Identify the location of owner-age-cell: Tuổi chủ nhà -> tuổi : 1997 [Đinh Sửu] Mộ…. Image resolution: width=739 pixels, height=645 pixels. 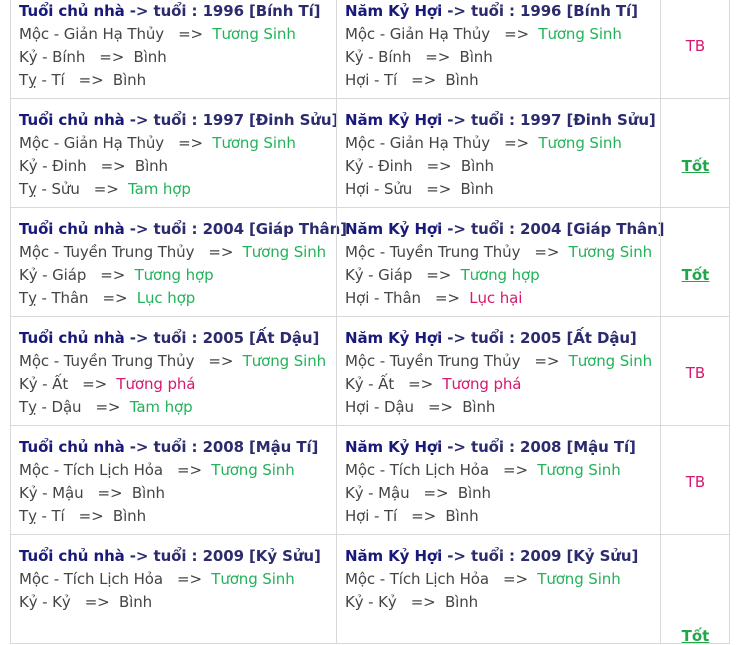
(174, 153).